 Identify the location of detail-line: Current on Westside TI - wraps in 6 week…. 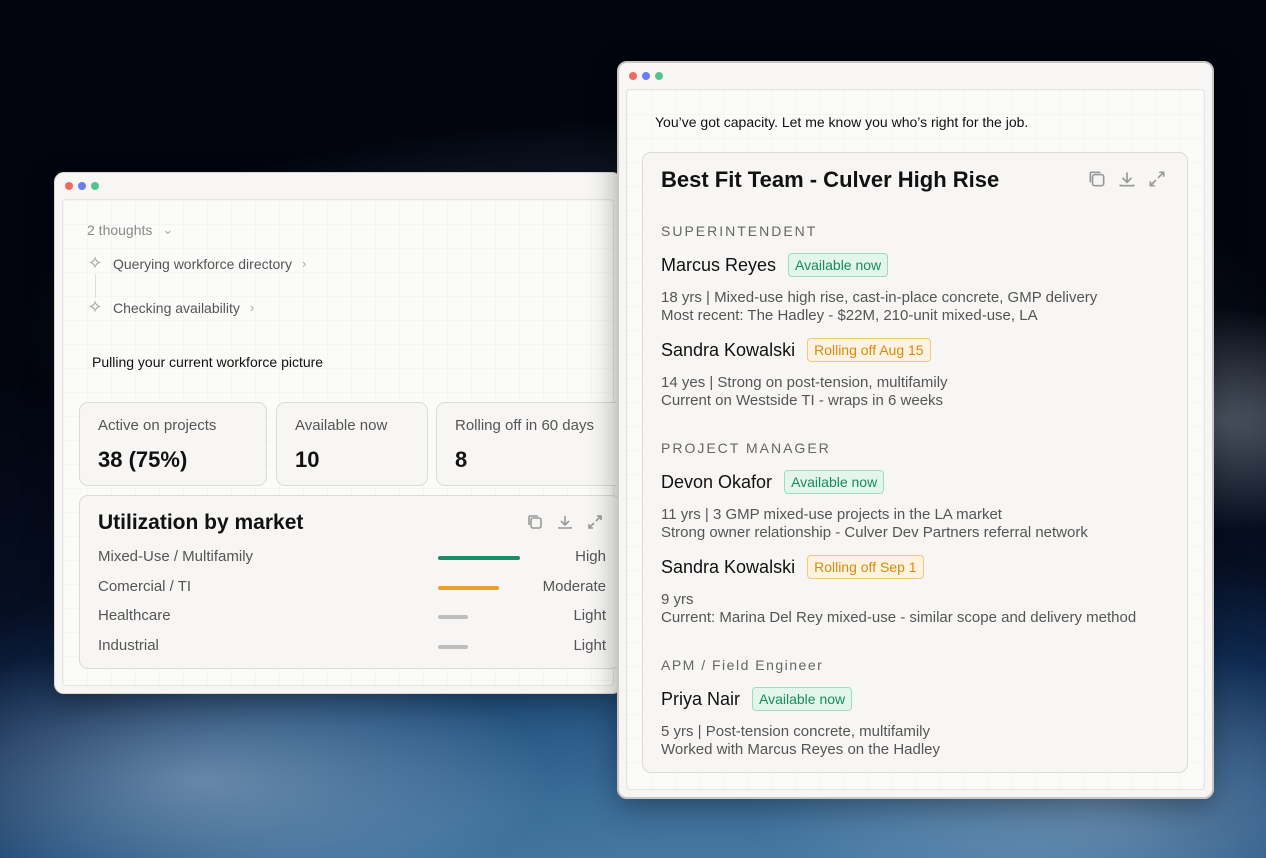
(802, 400).